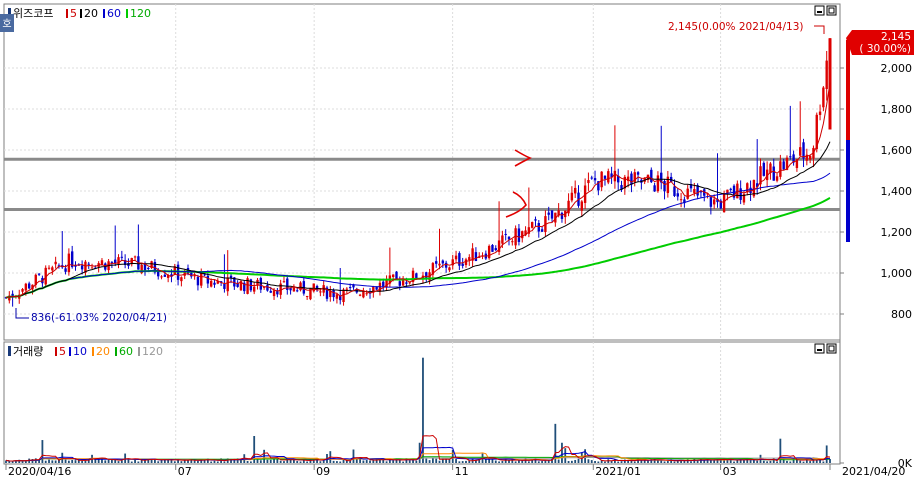 Image resolution: width=915 pixels, height=480 pixels. Describe the element at coordinates (735, 27) in the screenshot. I see `high-annotation: 2,145(0.00% 2021/04/13)` at that location.